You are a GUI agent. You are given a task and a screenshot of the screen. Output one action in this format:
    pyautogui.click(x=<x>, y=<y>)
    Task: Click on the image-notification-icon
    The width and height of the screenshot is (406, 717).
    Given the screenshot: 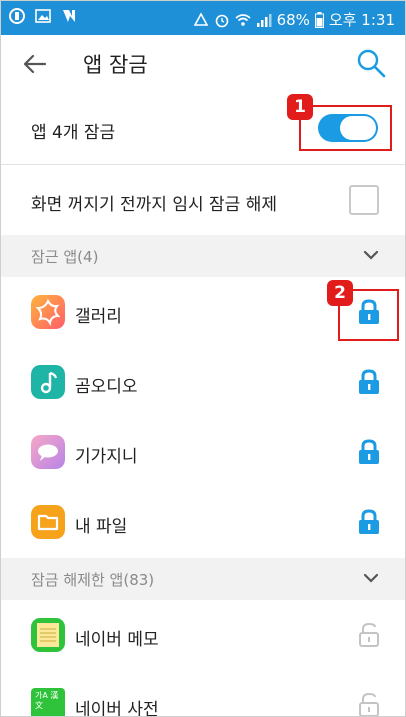 What is the action you would take?
    pyautogui.click(x=43, y=16)
    